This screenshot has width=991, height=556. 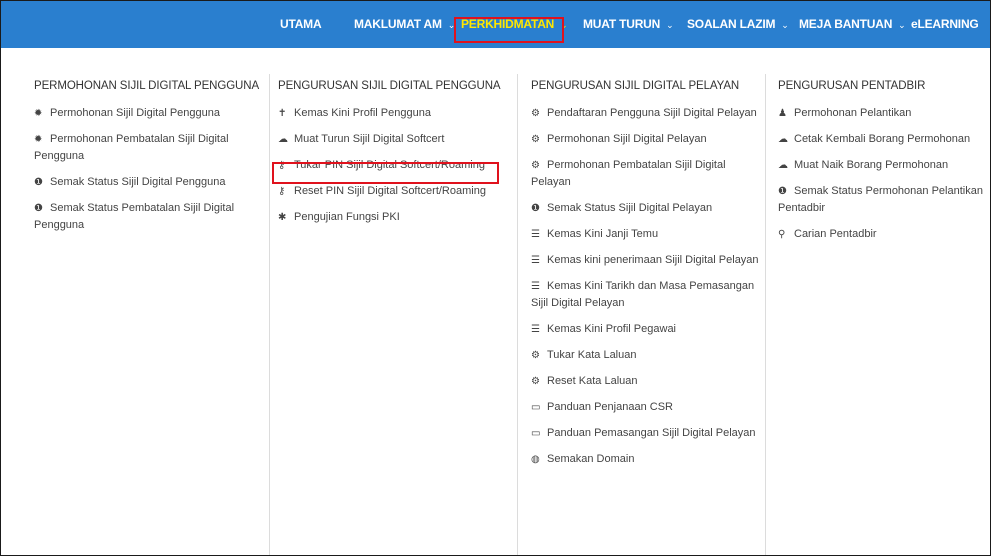 I want to click on menu-link: ❶ Semak Status Sijil Digital Pelayan, so click(x=647, y=208).